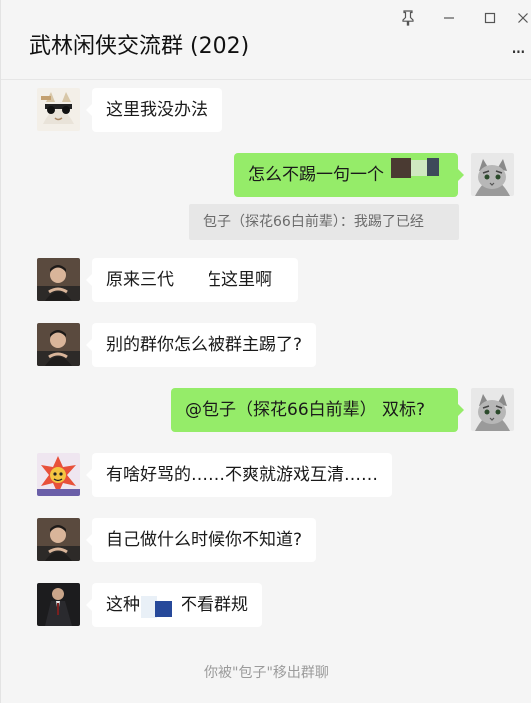 This screenshot has width=531, height=703. Describe the element at coordinates (266, 40) in the screenshot. I see `chat-header: 武林闲侠交流群 (202) ···` at that location.